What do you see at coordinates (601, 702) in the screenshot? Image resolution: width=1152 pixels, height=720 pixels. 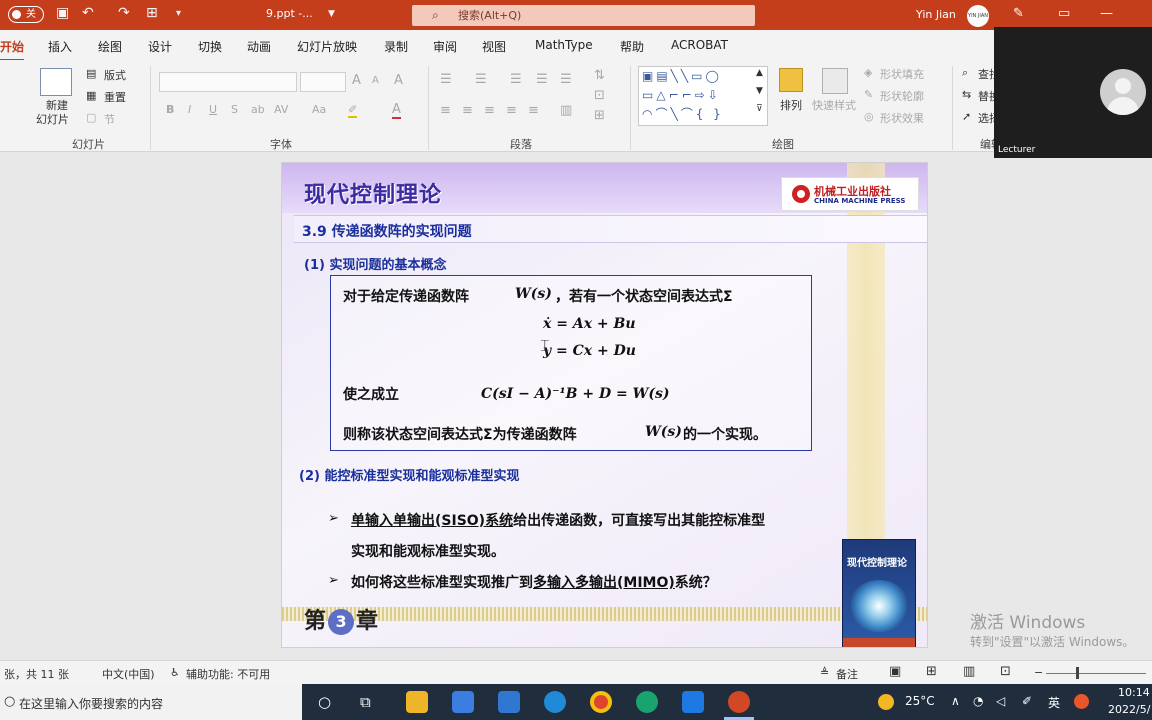 I see `chrome-icon` at bounding box center [601, 702].